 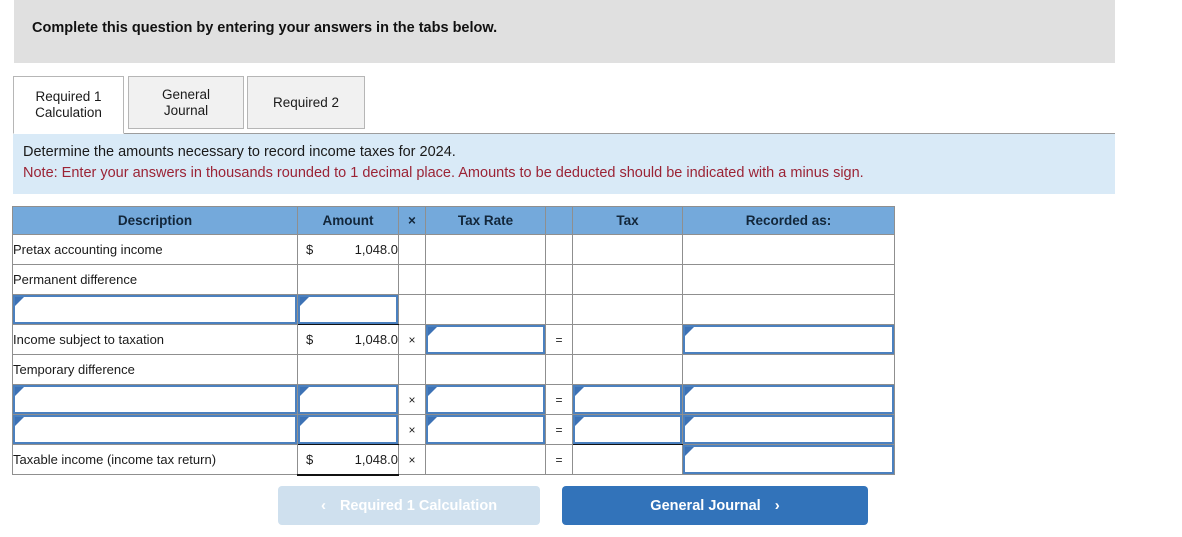 I want to click on temporary-difference-2-description-input, so click(x=156, y=429).